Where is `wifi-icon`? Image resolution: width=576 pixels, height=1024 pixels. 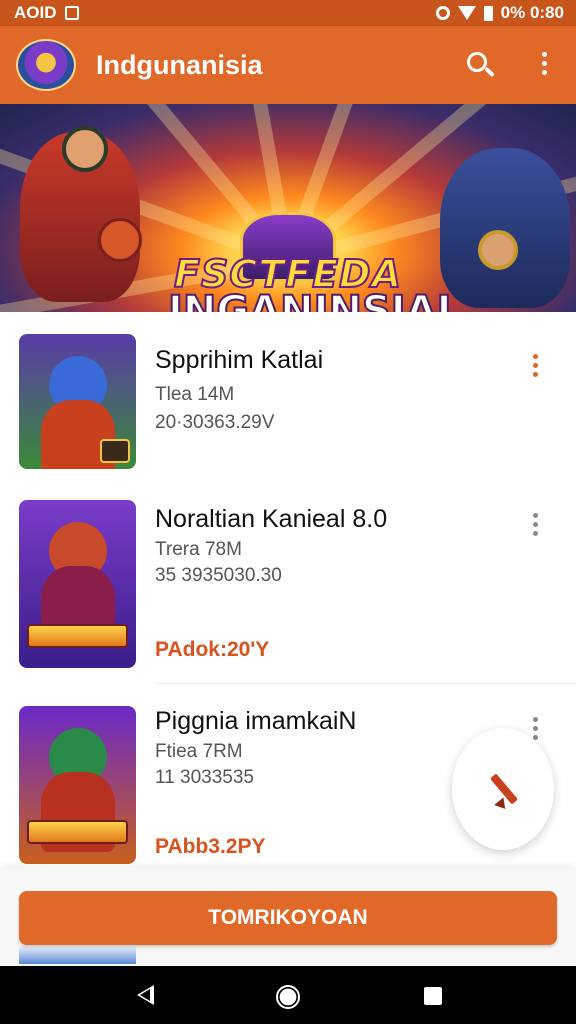
wifi-icon is located at coordinates (466, 13).